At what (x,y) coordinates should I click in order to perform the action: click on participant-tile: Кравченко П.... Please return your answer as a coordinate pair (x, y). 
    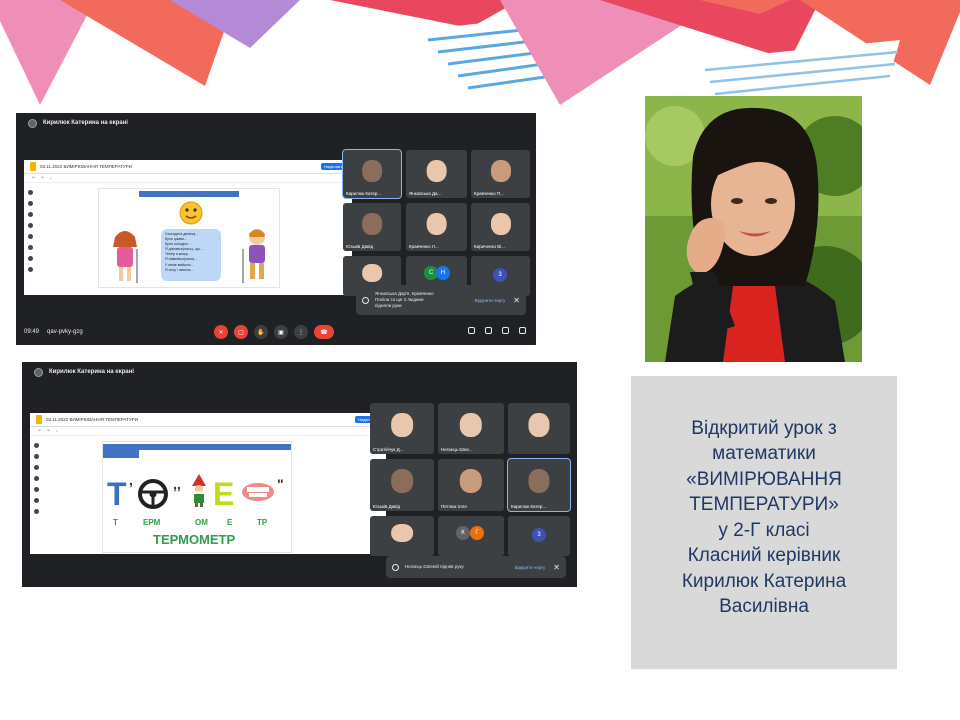
    Looking at the image, I should click on (500, 174).